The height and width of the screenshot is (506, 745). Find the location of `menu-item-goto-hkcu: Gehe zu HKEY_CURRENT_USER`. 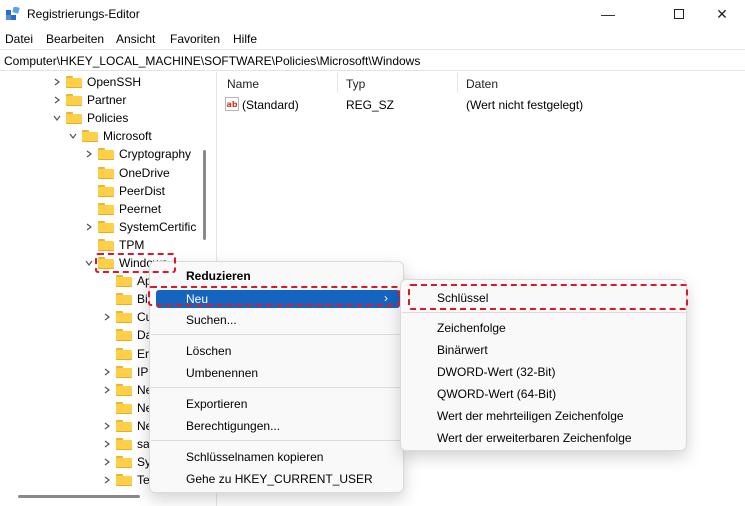

menu-item-goto-hkcu: Gehe zu HKEY_CURRENT_USER is located at coordinates (279, 479).